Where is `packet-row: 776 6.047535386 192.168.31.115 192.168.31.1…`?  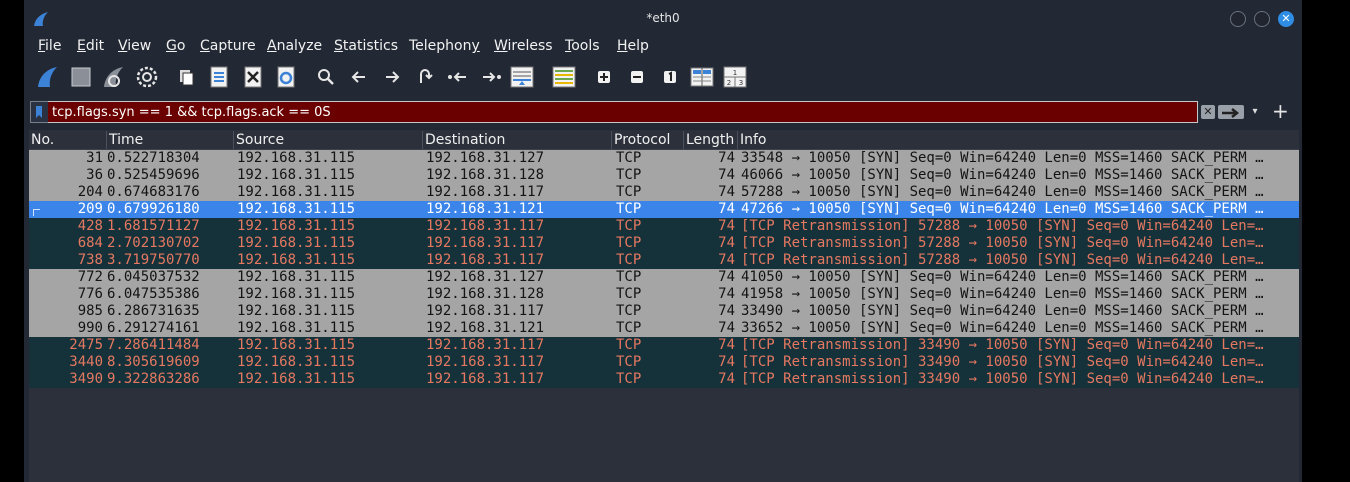
packet-row: 776 6.047535386 192.168.31.115 192.168.31.1… is located at coordinates (664, 294).